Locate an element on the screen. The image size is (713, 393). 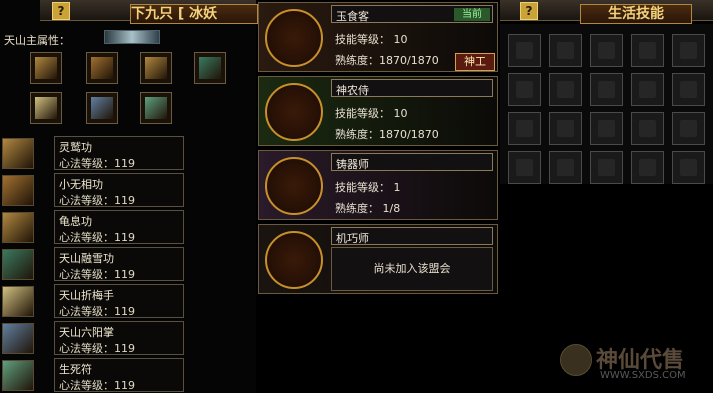
skill-row: 生死符心法等级：119 is located at coordinates (93, 375).